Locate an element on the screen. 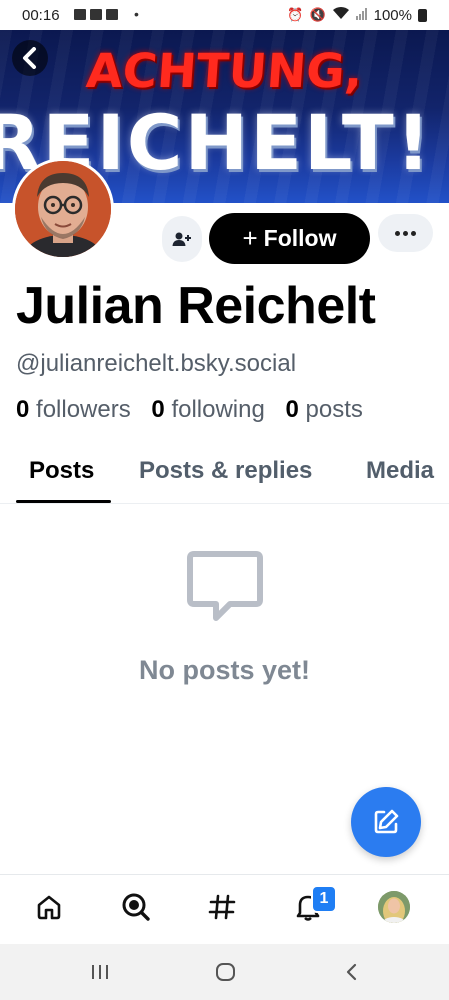 This screenshot has width=449, height=1000. plus-icon: + is located at coordinates (250, 238).